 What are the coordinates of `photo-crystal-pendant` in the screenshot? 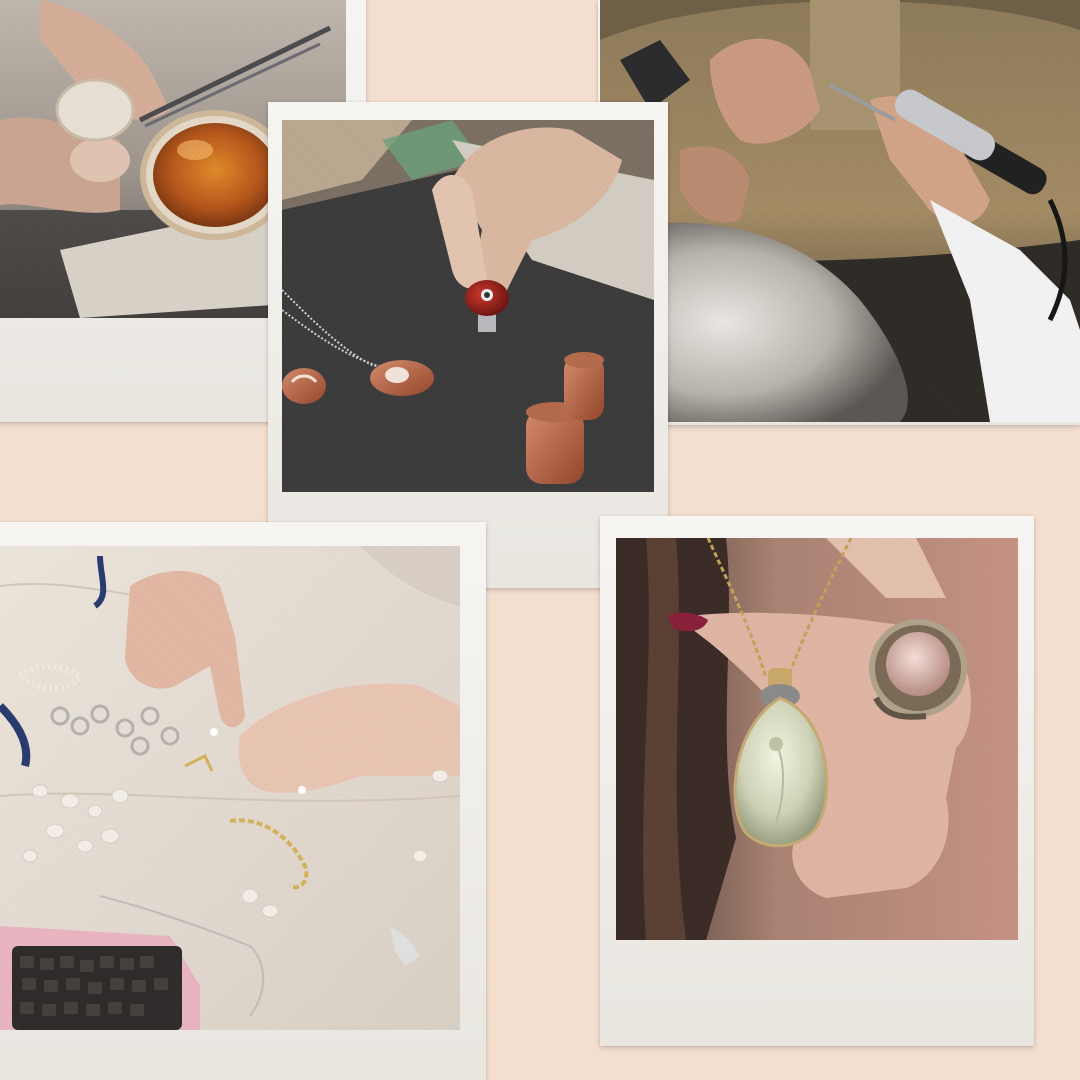 It's located at (817, 739).